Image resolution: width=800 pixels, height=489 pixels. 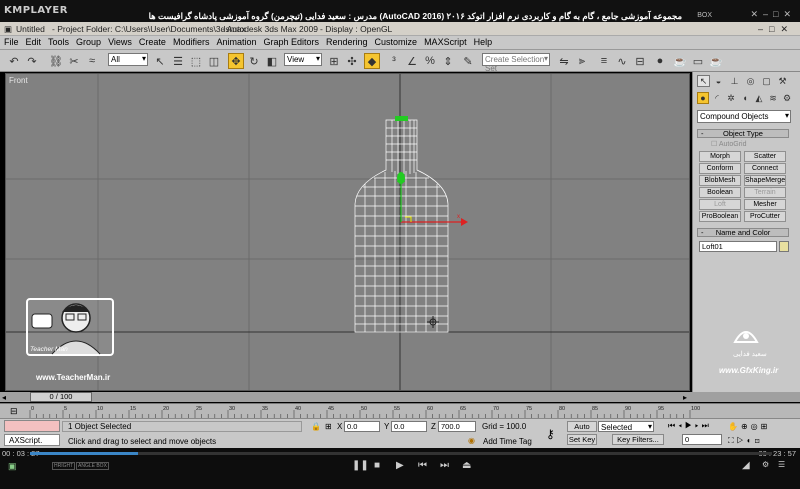 I want to click on autogrid-checkbox: ☐ AutoGrid, so click(x=728, y=144).